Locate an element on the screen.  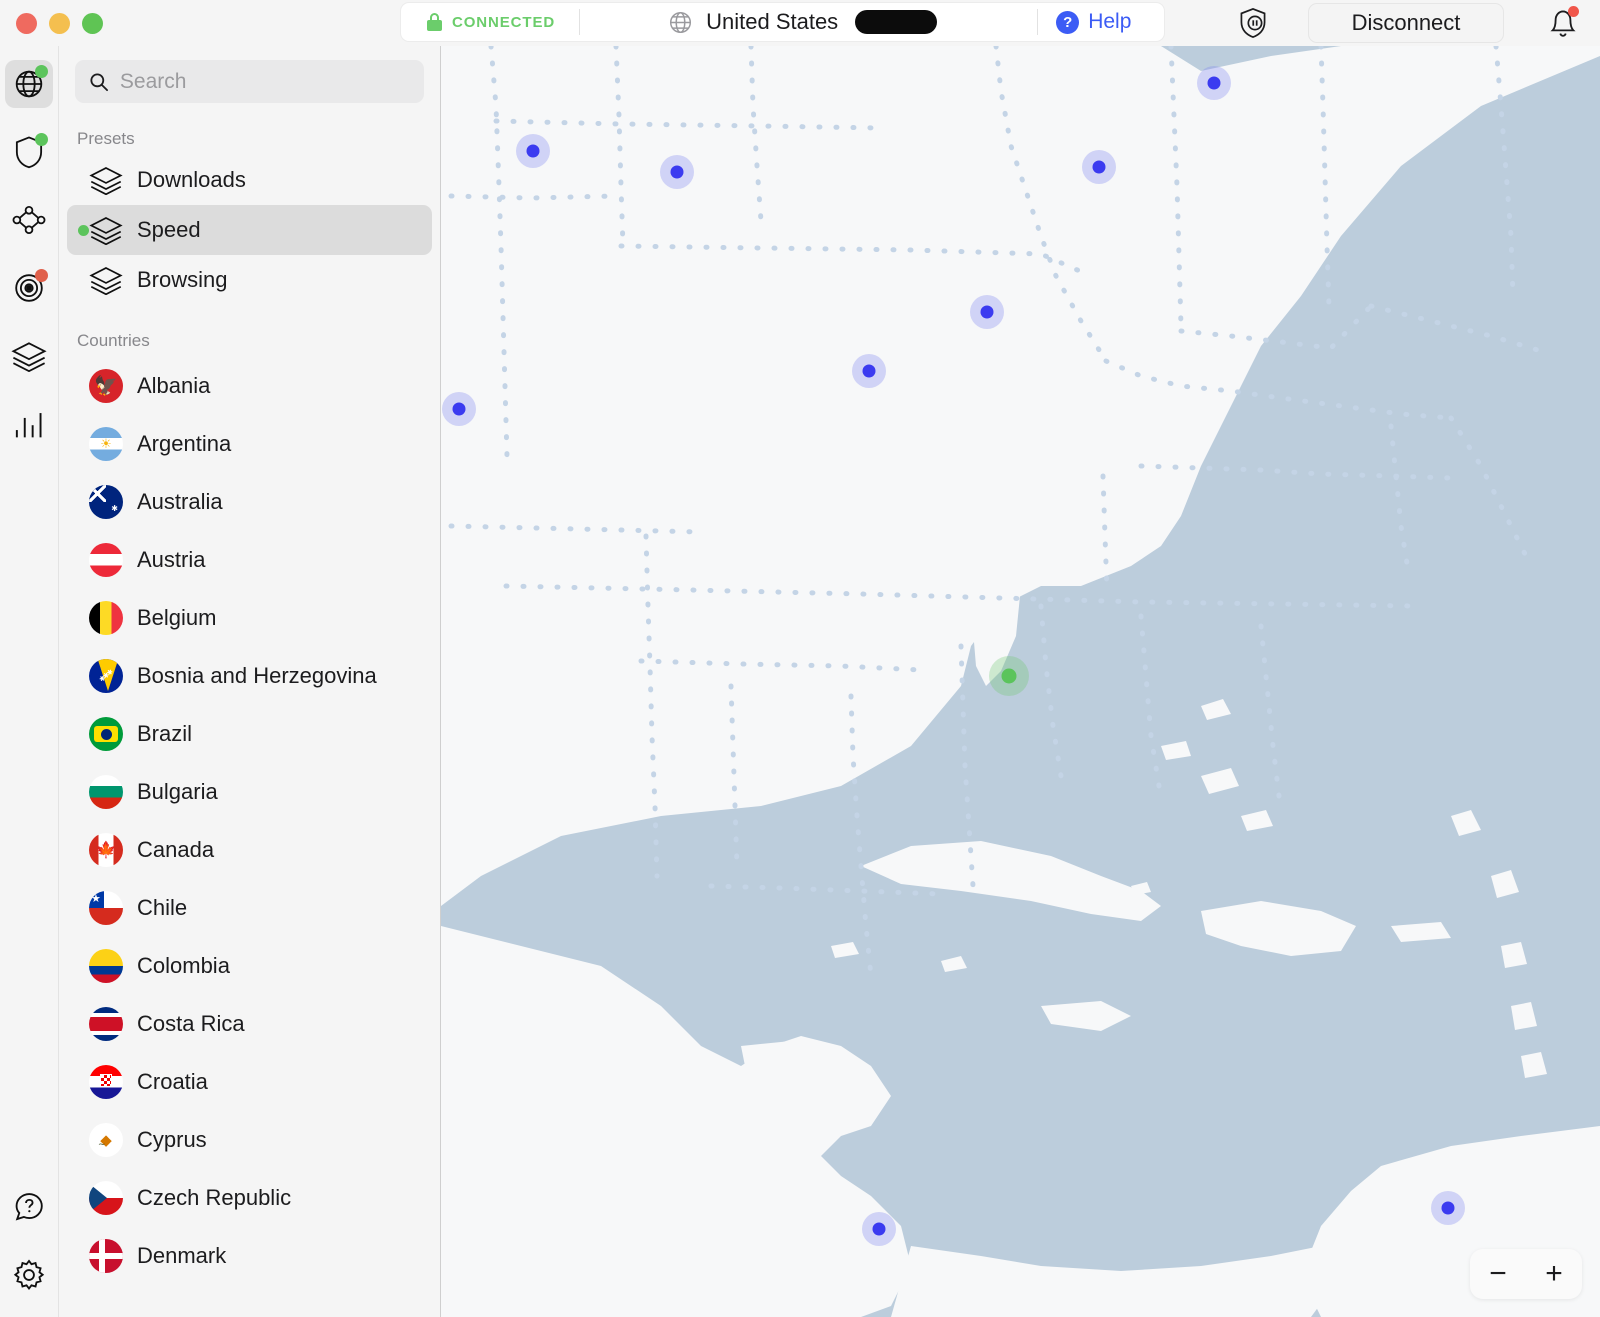
presets-section-label: Presets is located at coordinates (106, 138).